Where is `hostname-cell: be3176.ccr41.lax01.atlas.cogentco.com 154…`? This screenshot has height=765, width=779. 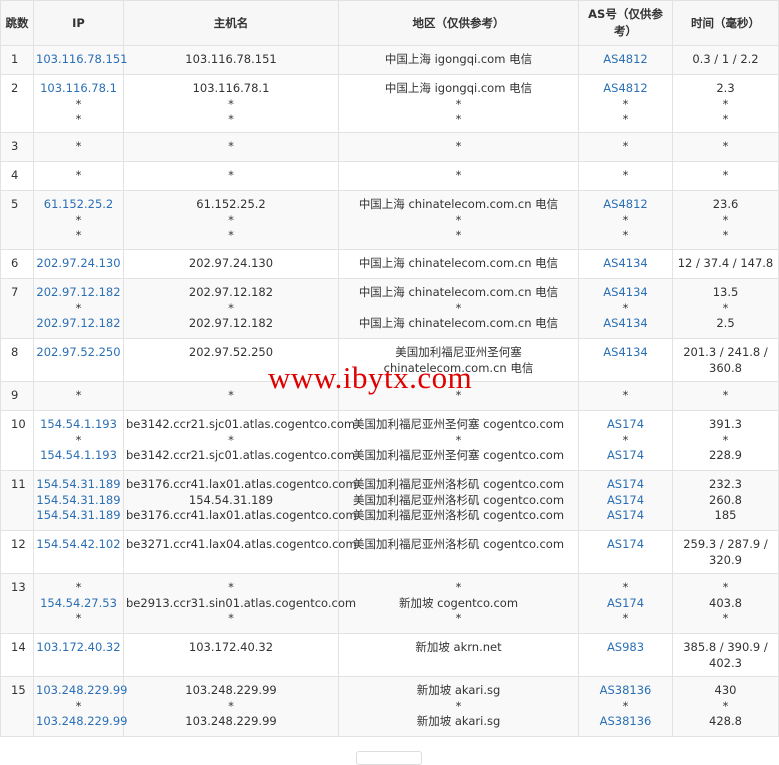
hostname-cell: be3176.ccr41.lax01.atlas.cogentco.com 154… is located at coordinates (240, 500).